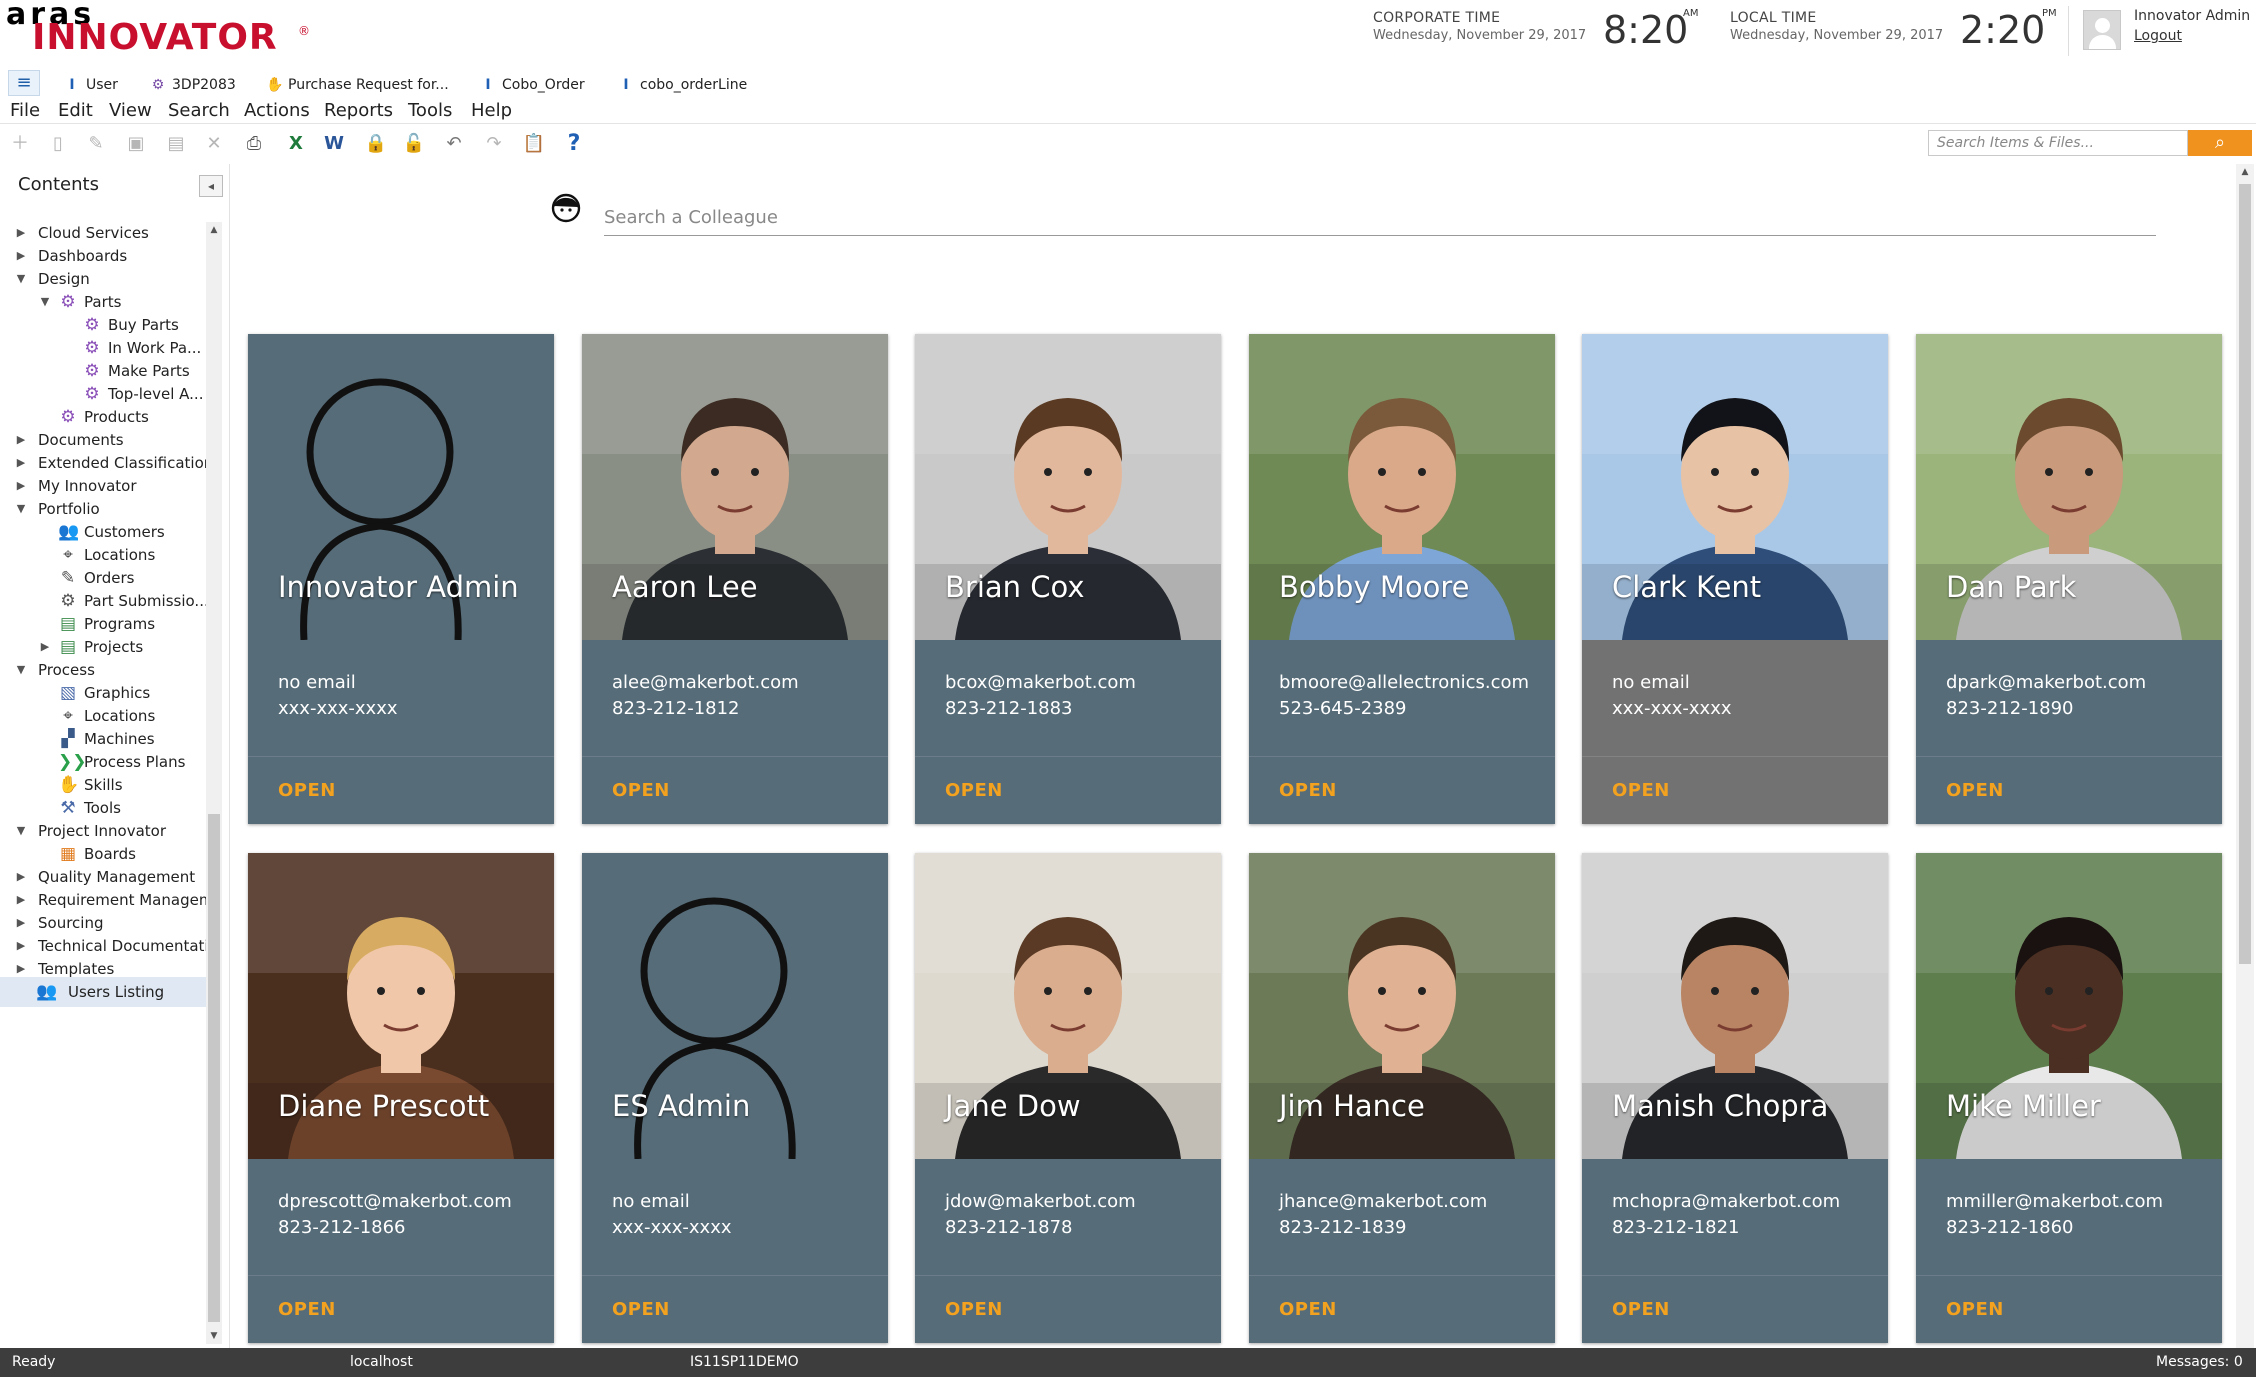 Image resolution: width=2256 pixels, height=1377 pixels. I want to click on print-icon: ⎙, so click(254, 144).